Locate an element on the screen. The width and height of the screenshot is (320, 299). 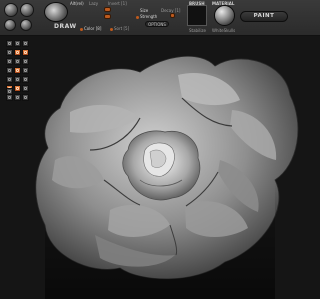
paint-button: PAINT is located at coordinates (264, 16).